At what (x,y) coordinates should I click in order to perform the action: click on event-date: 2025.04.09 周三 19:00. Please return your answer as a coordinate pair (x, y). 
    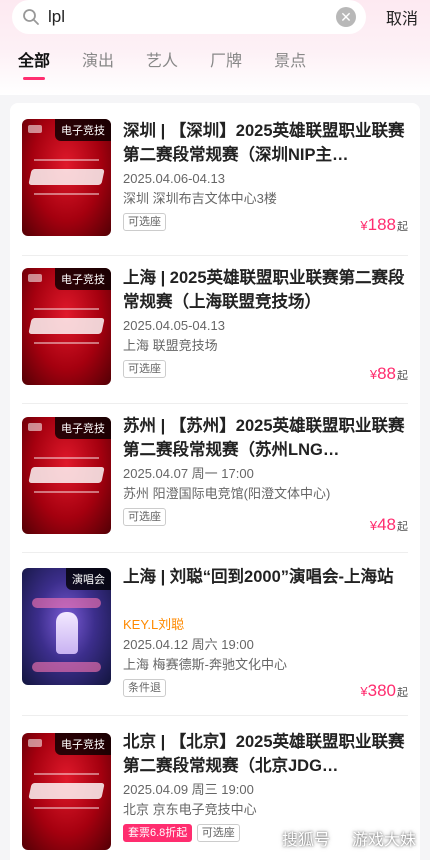
    Looking at the image, I should click on (188, 789).